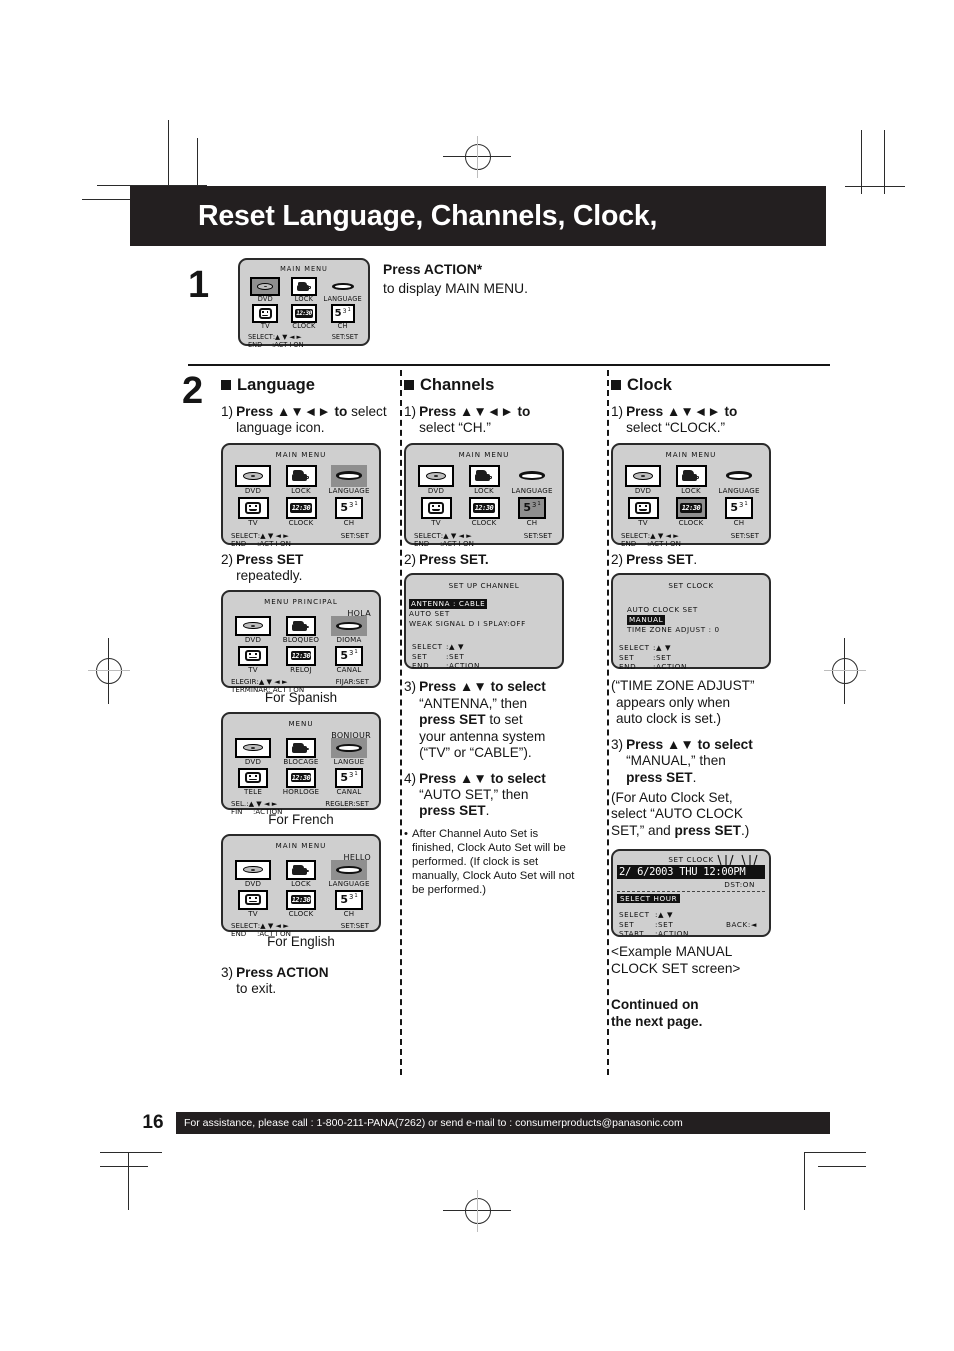 This screenshot has width=954, height=1351. I want to click on step-1-number: 1, so click(199, 285).